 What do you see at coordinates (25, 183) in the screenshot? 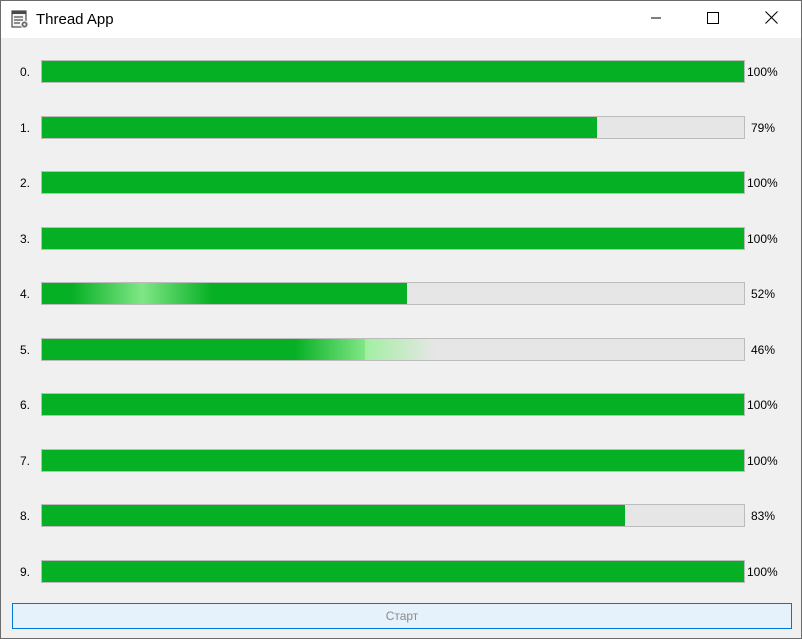
I see `row-index-label: 2.` at bounding box center [25, 183].